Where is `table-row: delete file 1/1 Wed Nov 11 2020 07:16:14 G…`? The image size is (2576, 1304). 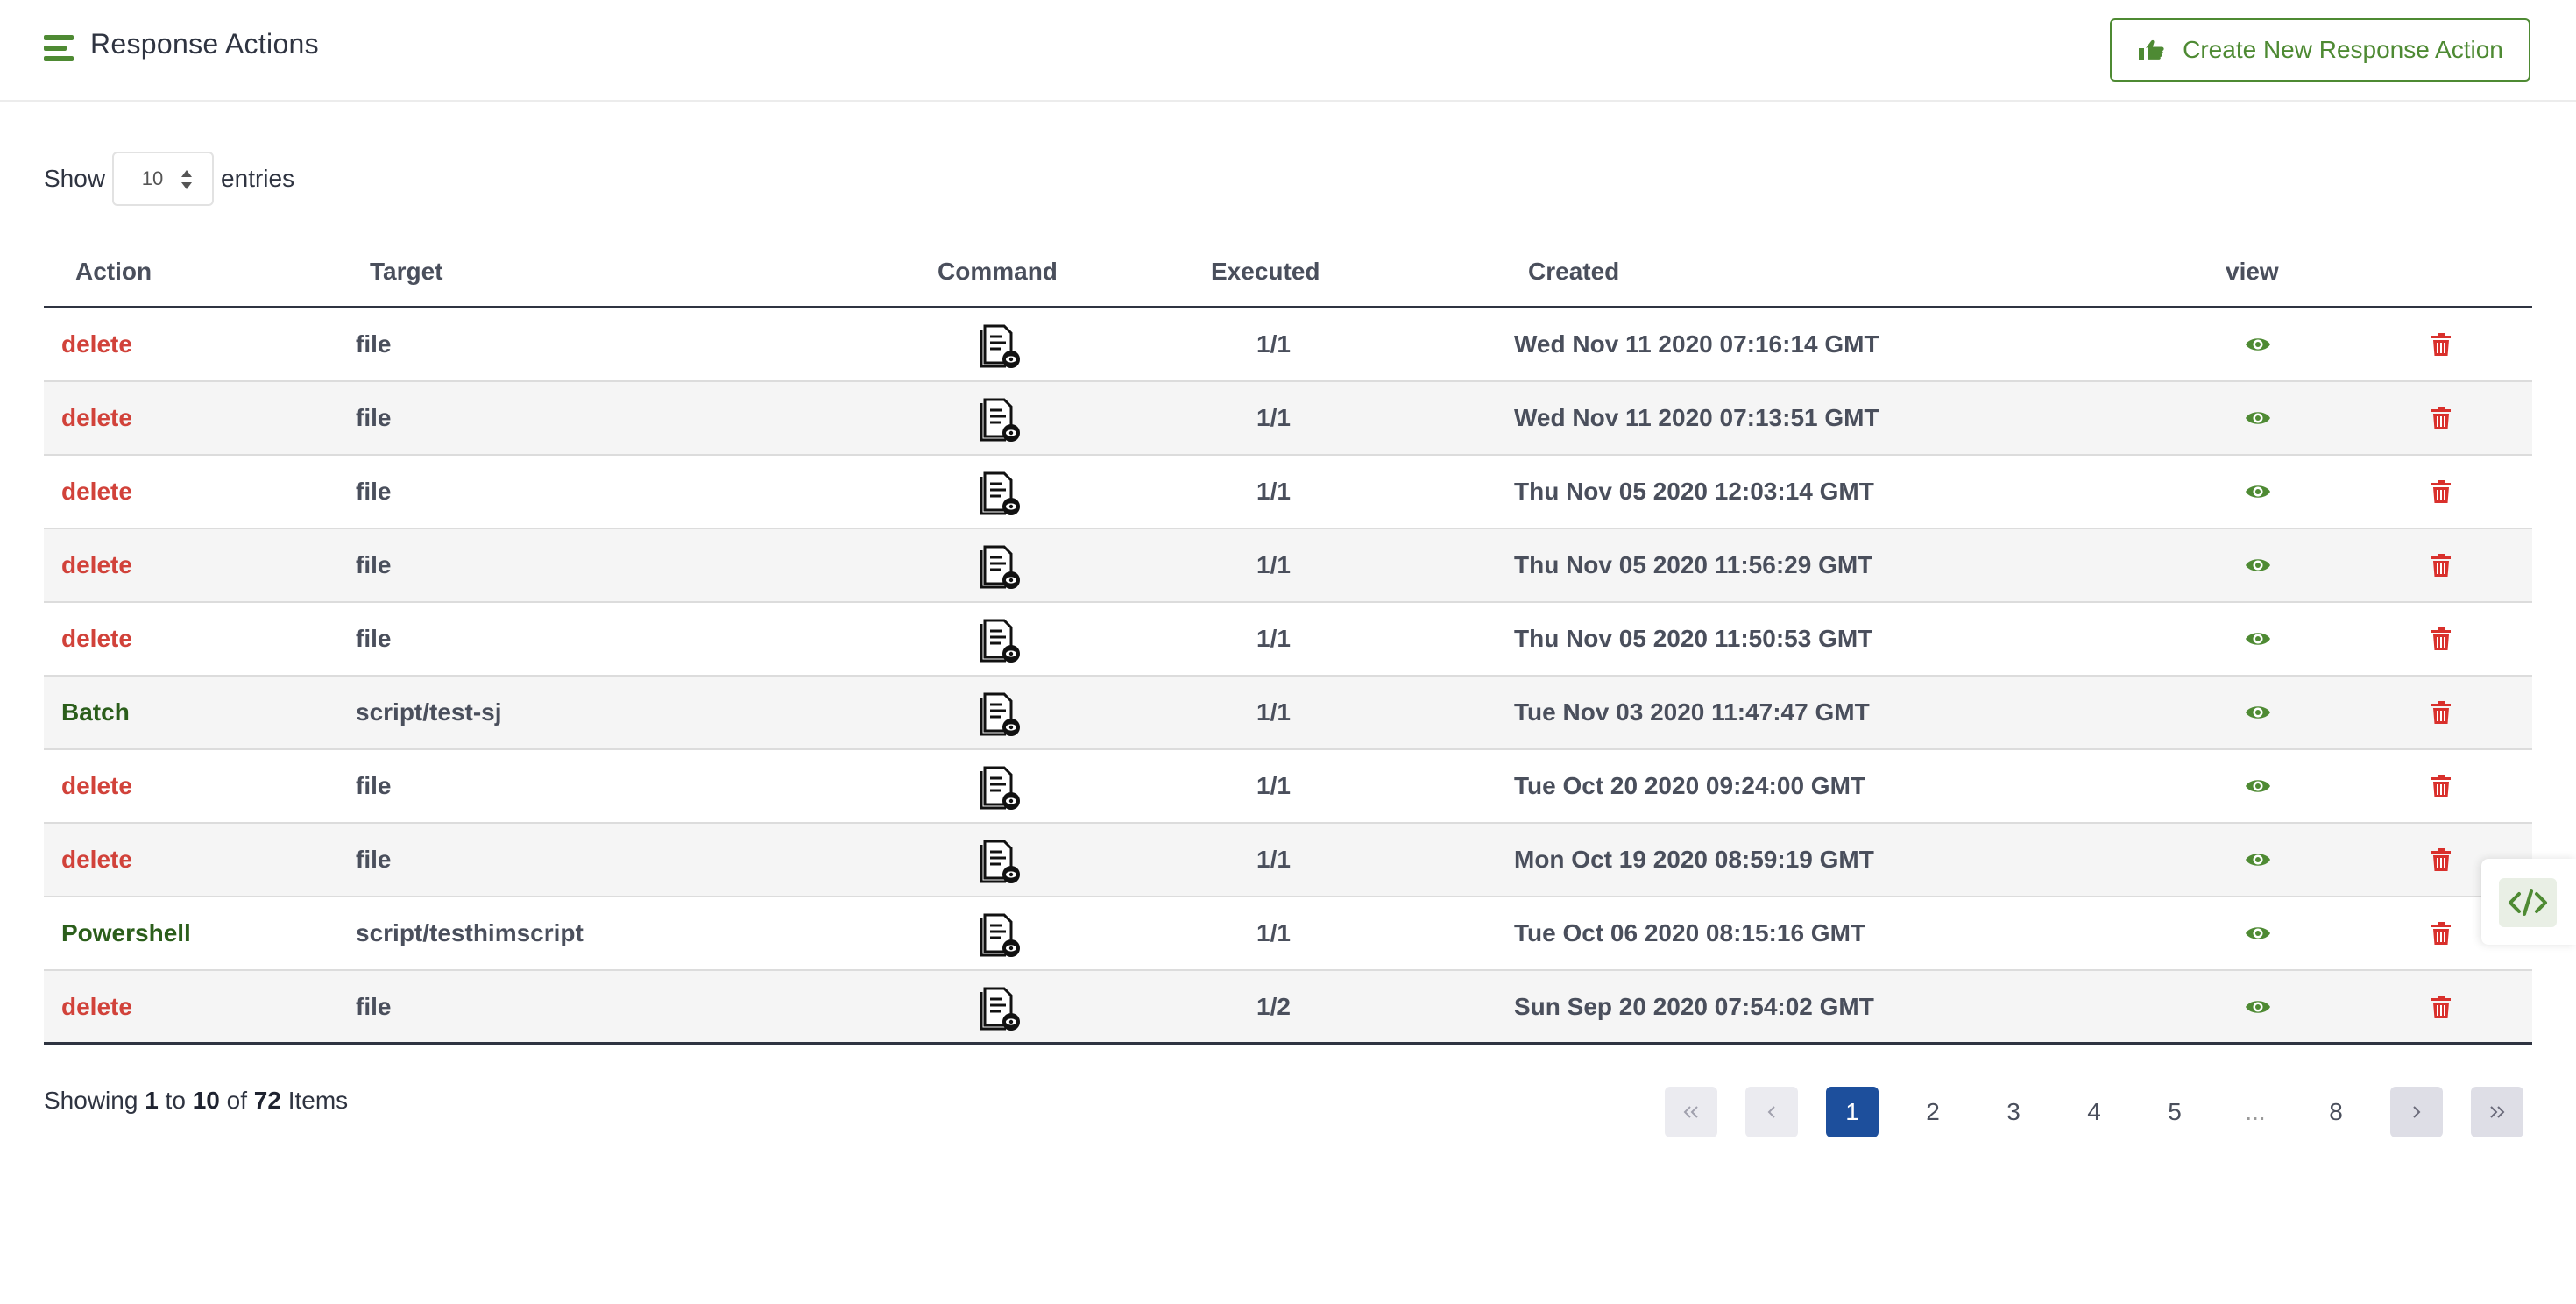 table-row: delete file 1/1 Wed Nov 11 2020 07:16:14 G… is located at coordinates (1288, 345).